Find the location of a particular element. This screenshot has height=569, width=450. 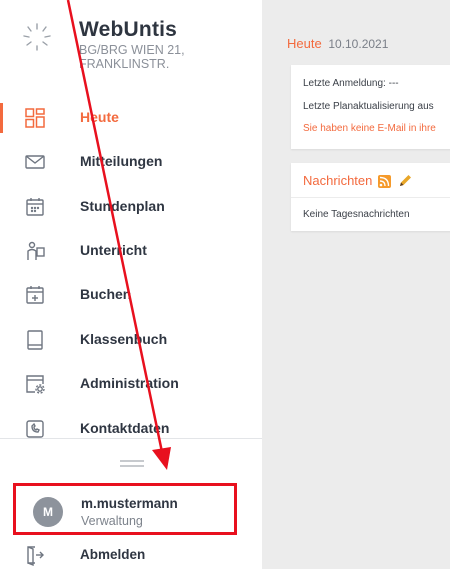

sidebar-item-stundenplan: Stundenplan is located at coordinates (131, 207).